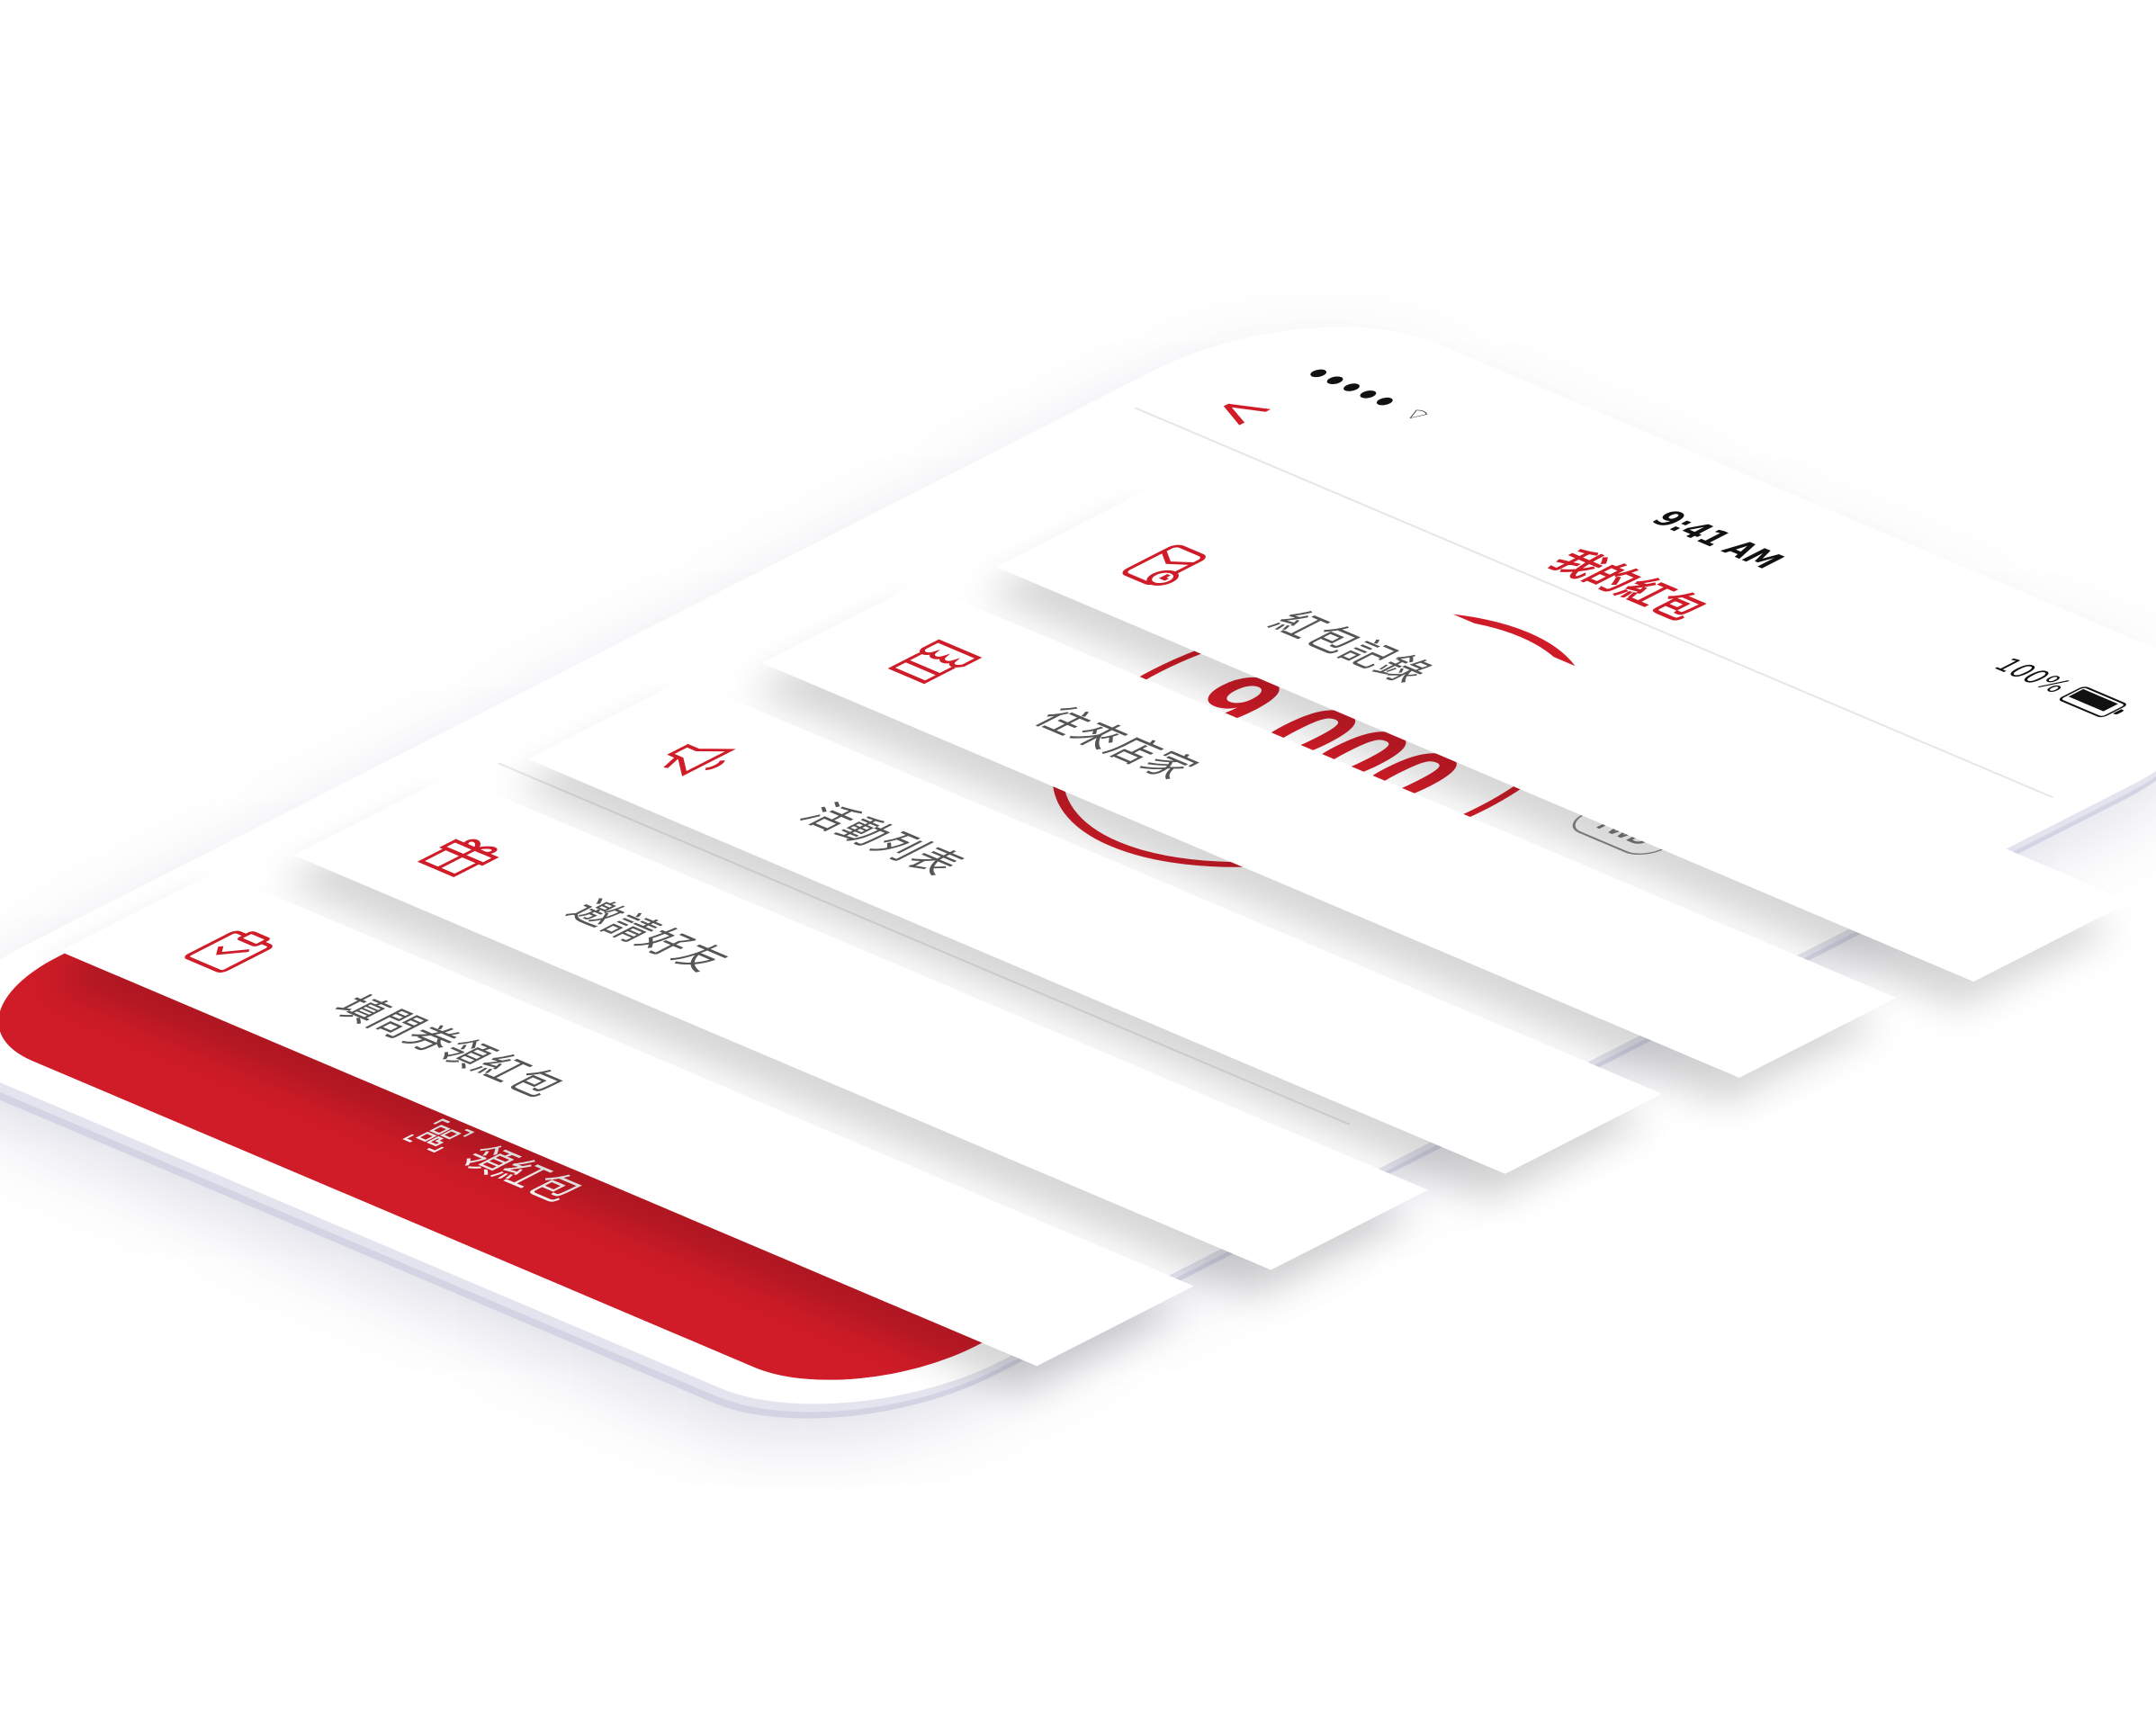 This screenshot has height=1731, width=2156. I want to click on menu-item-label: 往來店家, so click(1116, 744).